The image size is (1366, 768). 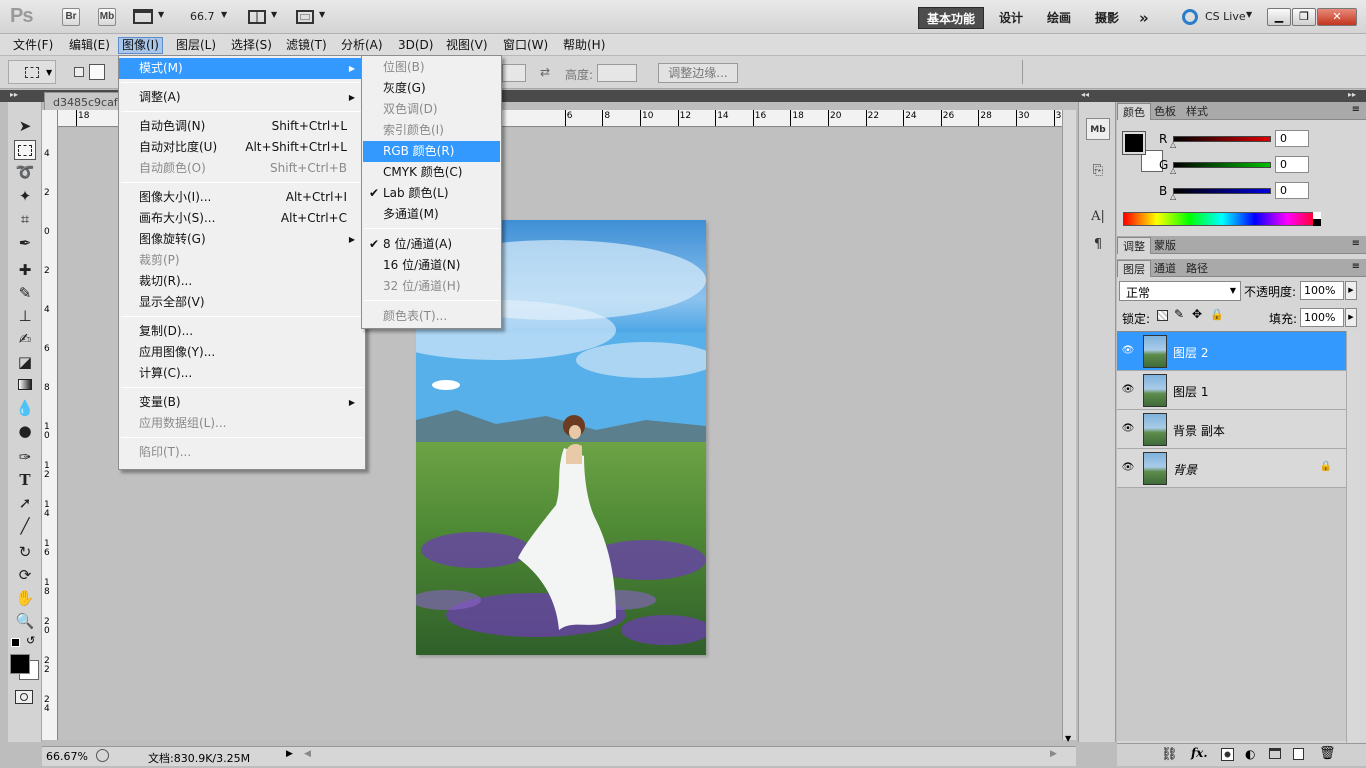 I want to click on scroll-left-arrow: ◀, so click(x=307, y=754).